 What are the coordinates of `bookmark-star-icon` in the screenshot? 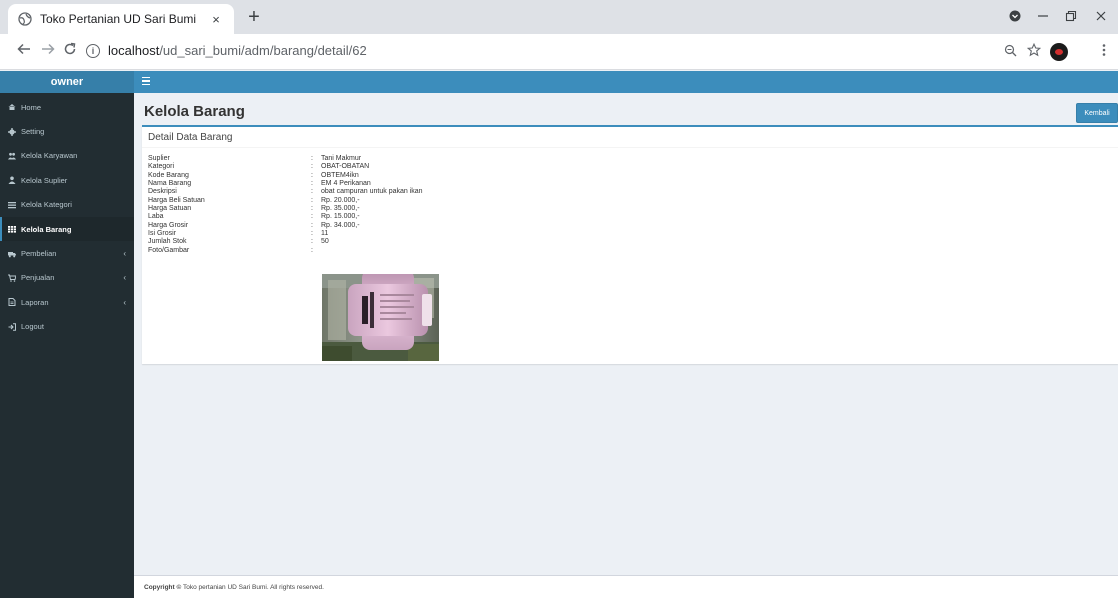 It's located at (1034, 52).